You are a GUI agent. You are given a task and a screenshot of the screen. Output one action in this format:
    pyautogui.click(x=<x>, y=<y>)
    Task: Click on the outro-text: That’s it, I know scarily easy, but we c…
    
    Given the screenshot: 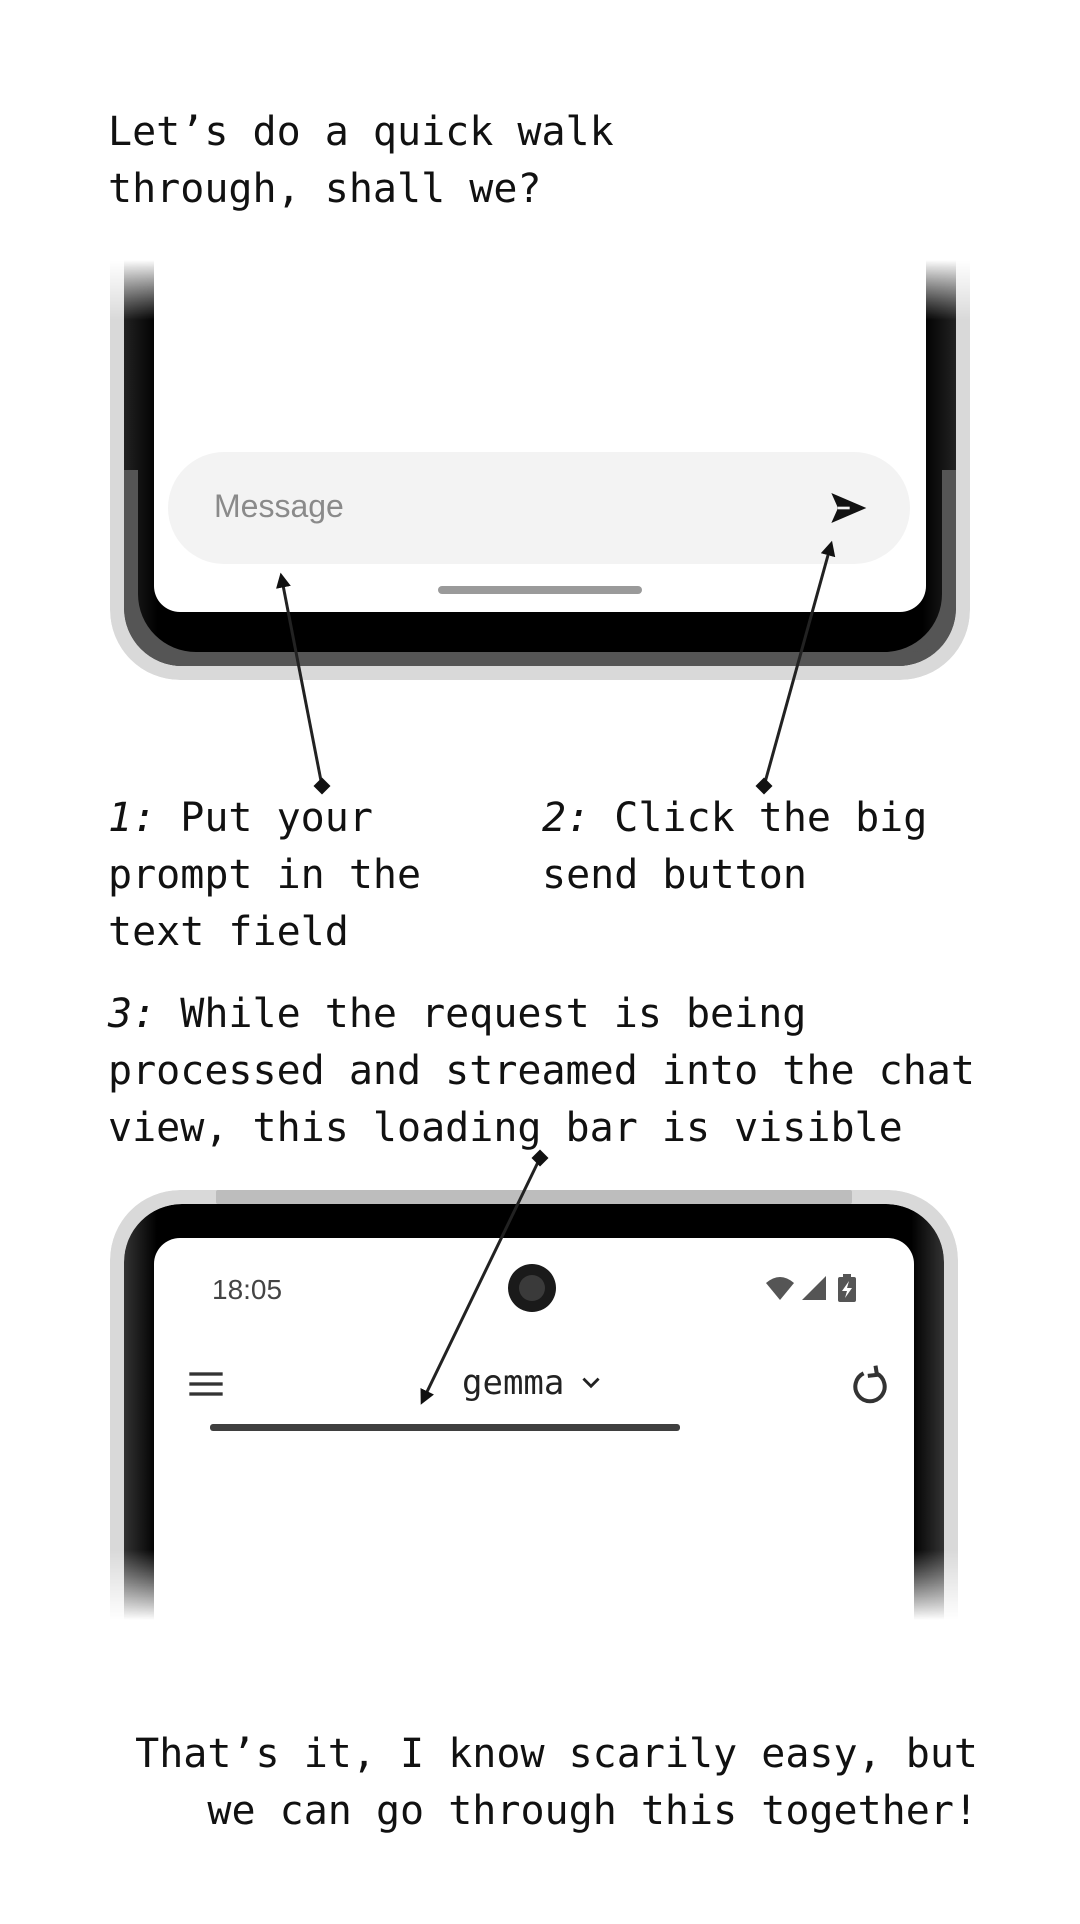 What is the action you would take?
    pyautogui.click(x=556, y=1782)
    